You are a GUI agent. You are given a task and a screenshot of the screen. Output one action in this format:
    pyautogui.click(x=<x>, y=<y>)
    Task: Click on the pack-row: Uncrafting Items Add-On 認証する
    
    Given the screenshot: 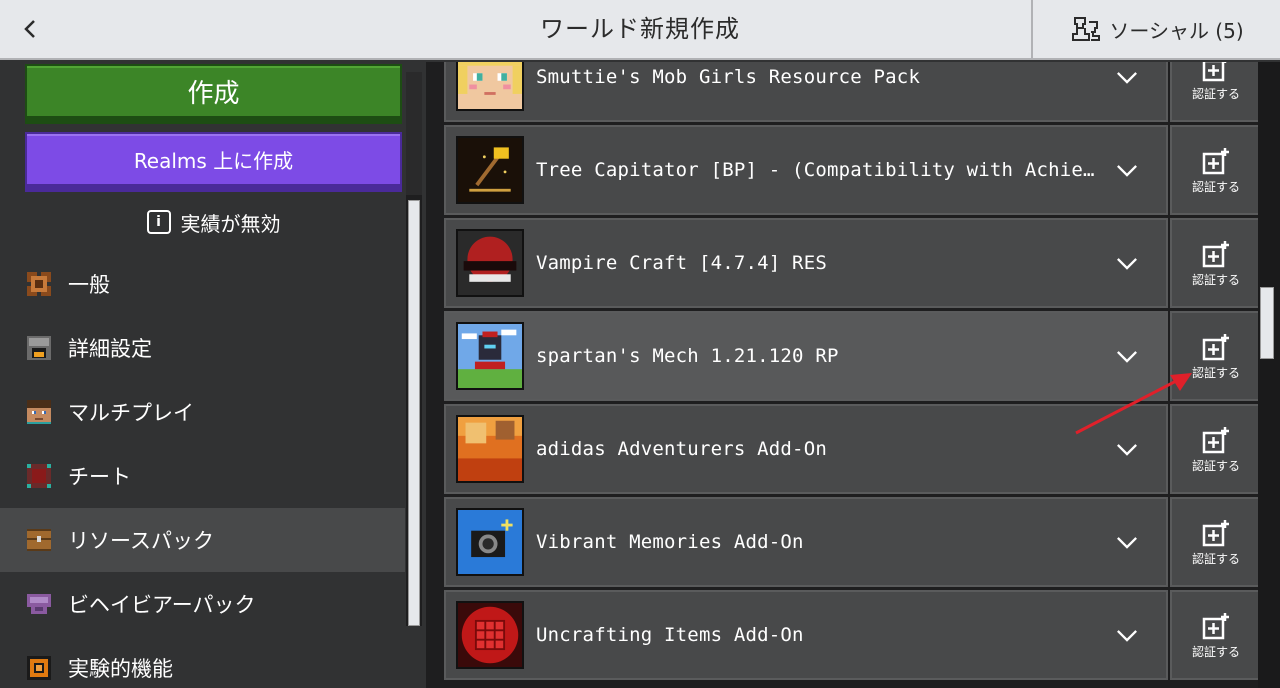 What is the action you would take?
    pyautogui.click(x=853, y=636)
    